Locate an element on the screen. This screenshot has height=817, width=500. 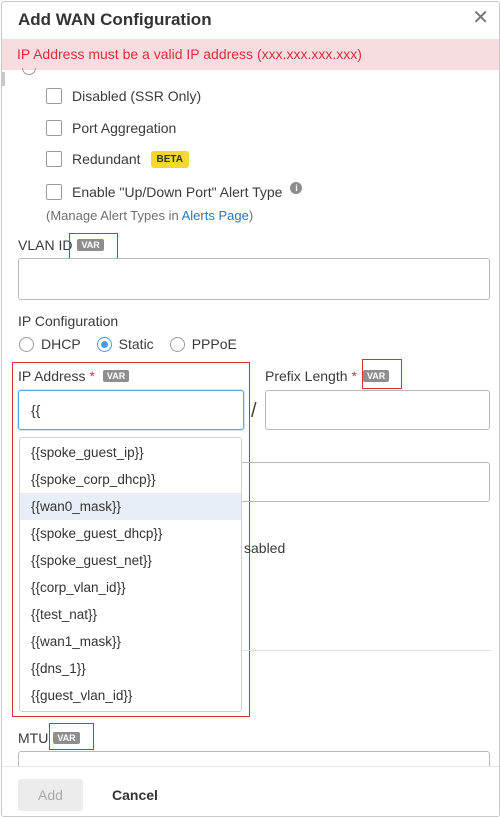
radio-dhcp: DHCP is located at coordinates (50, 344).